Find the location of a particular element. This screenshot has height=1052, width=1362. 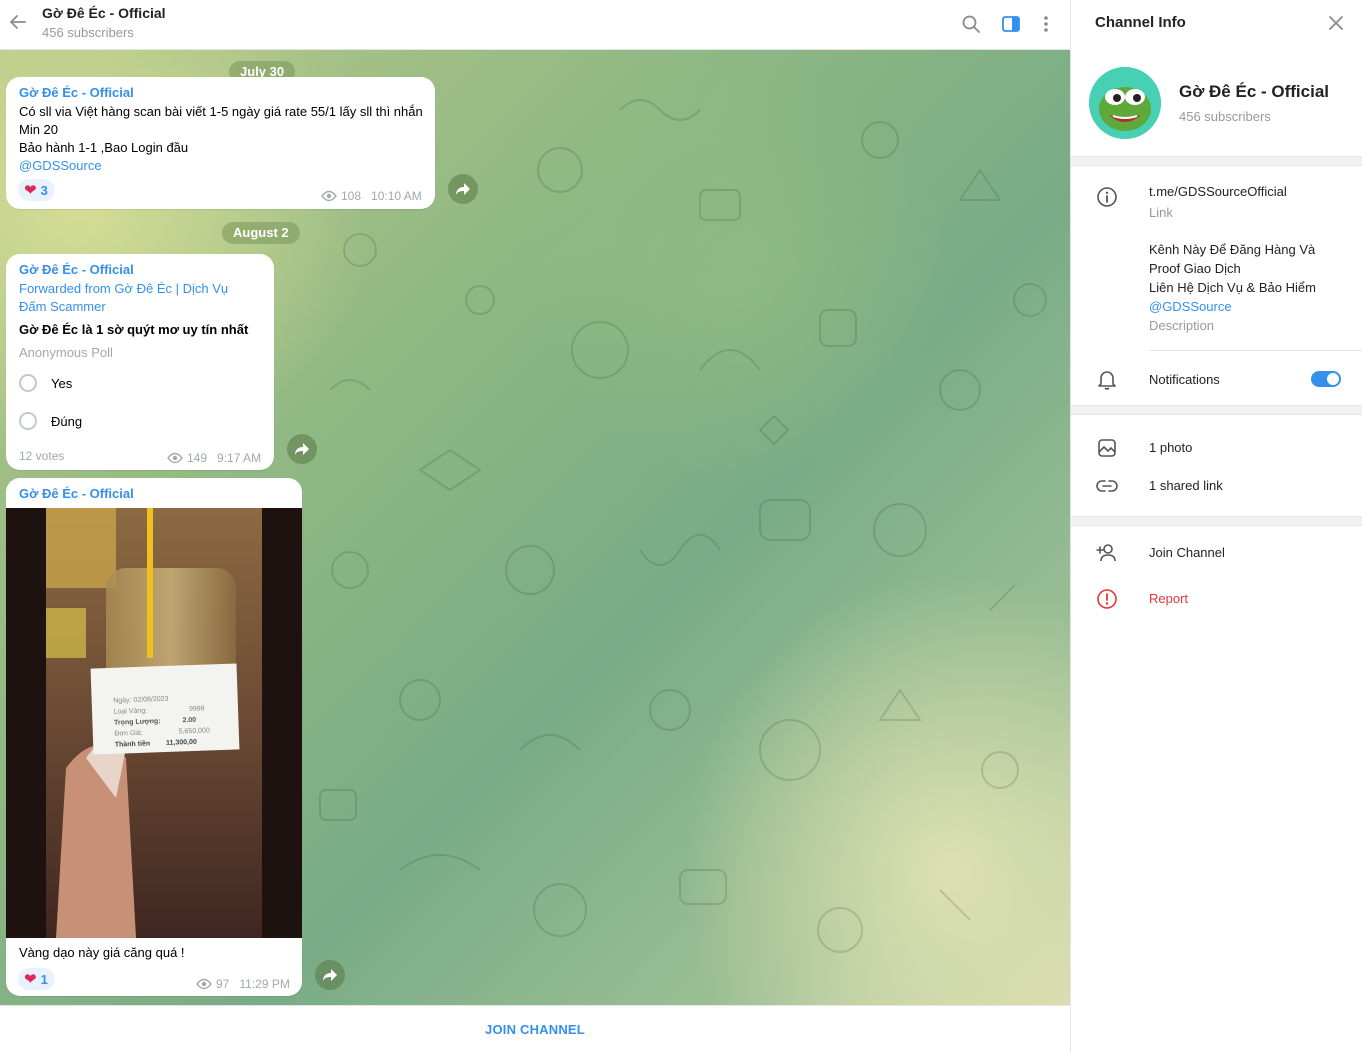

chat-title: Gờ Đê Éc - Official is located at coordinates (104, 13).